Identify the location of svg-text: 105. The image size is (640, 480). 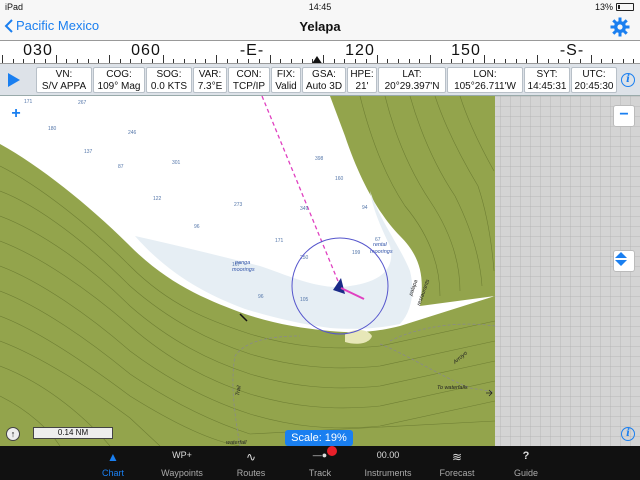
(304, 300).